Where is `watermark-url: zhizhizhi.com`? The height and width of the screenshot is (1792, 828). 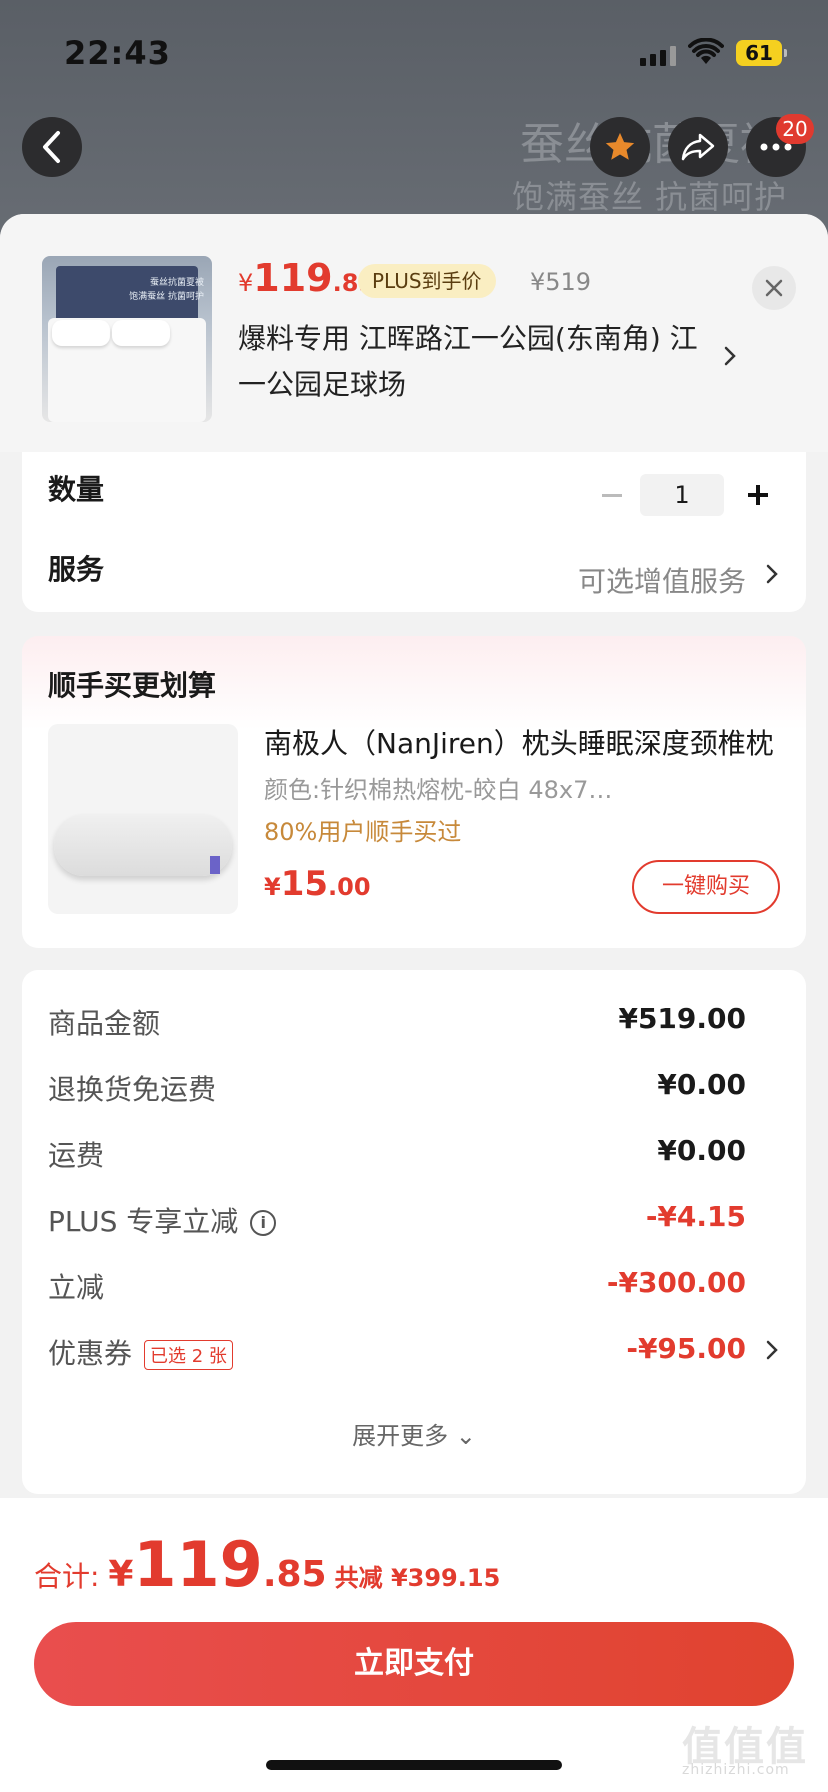
watermark-url: zhizhizhi.com is located at coordinates (736, 1770).